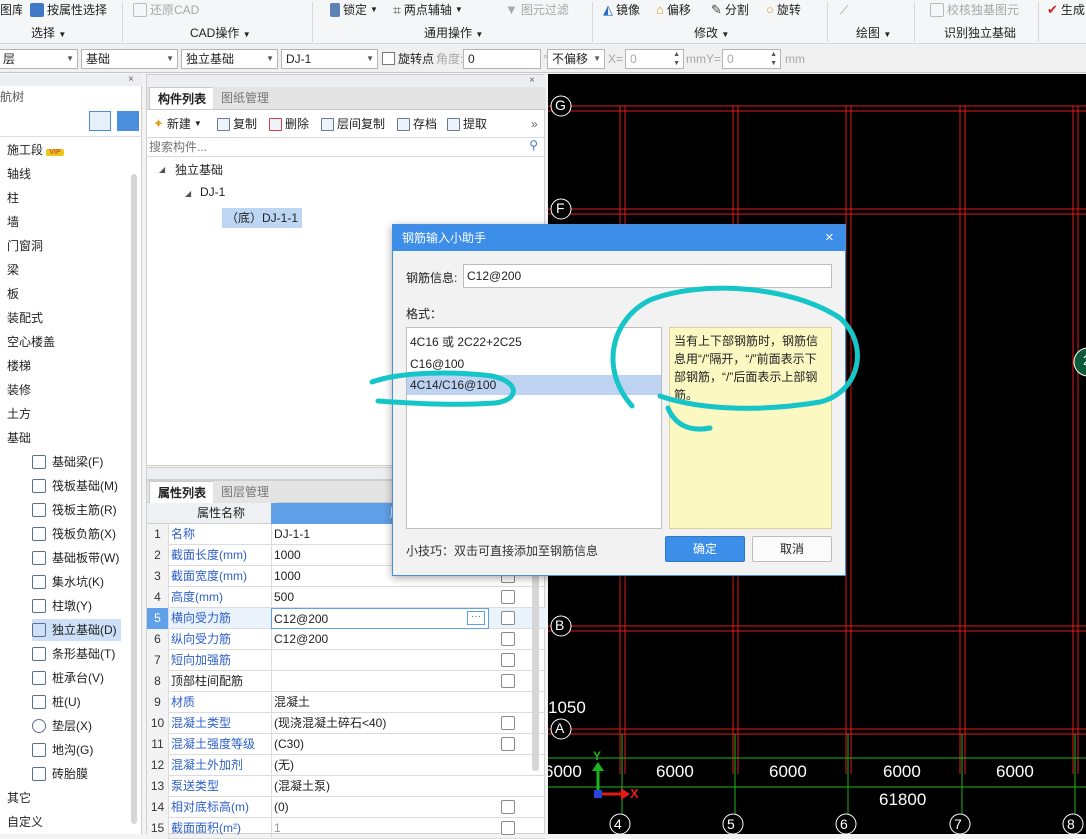  What do you see at coordinates (466, 342) in the screenshot?
I see `format-item: 4C16 或 2C22+2C25` at bounding box center [466, 342].